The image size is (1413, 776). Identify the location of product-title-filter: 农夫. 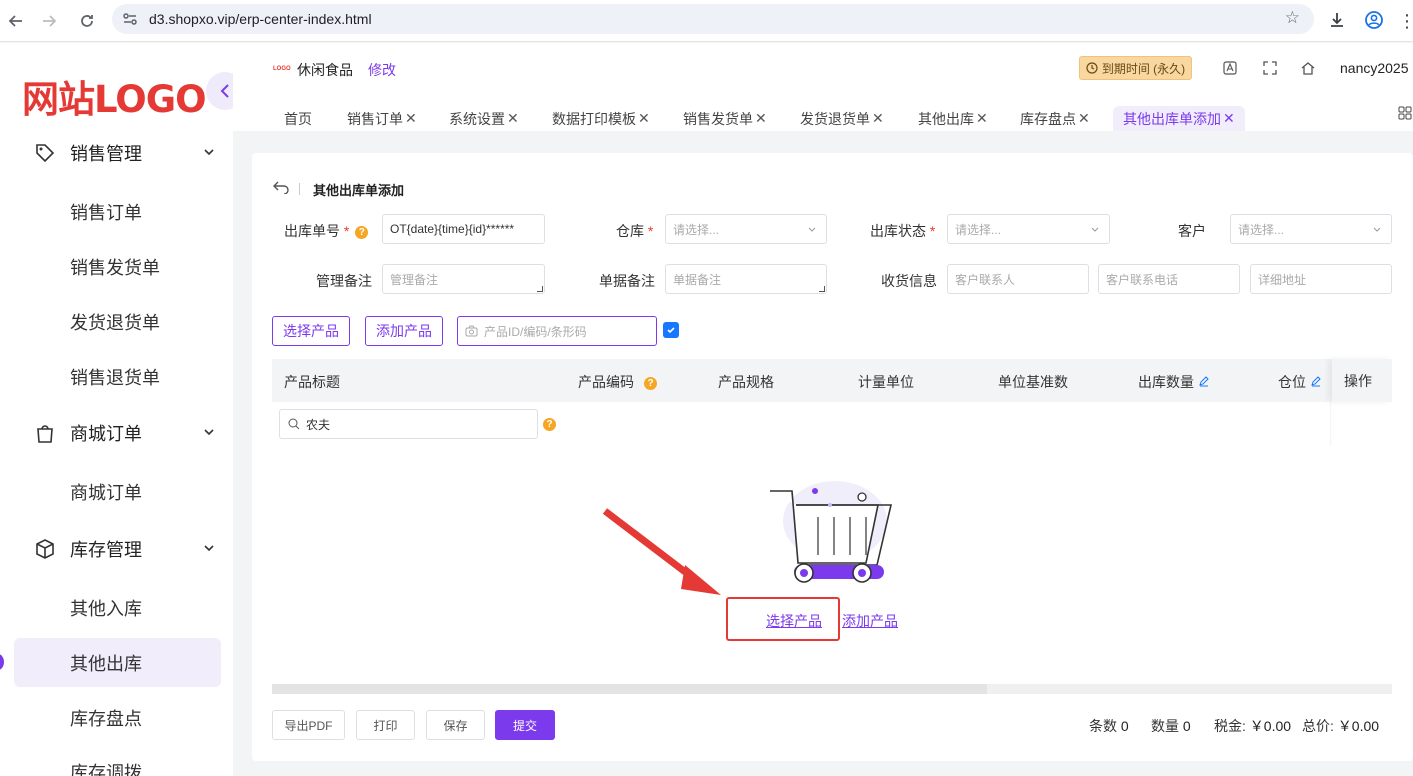
(408, 424).